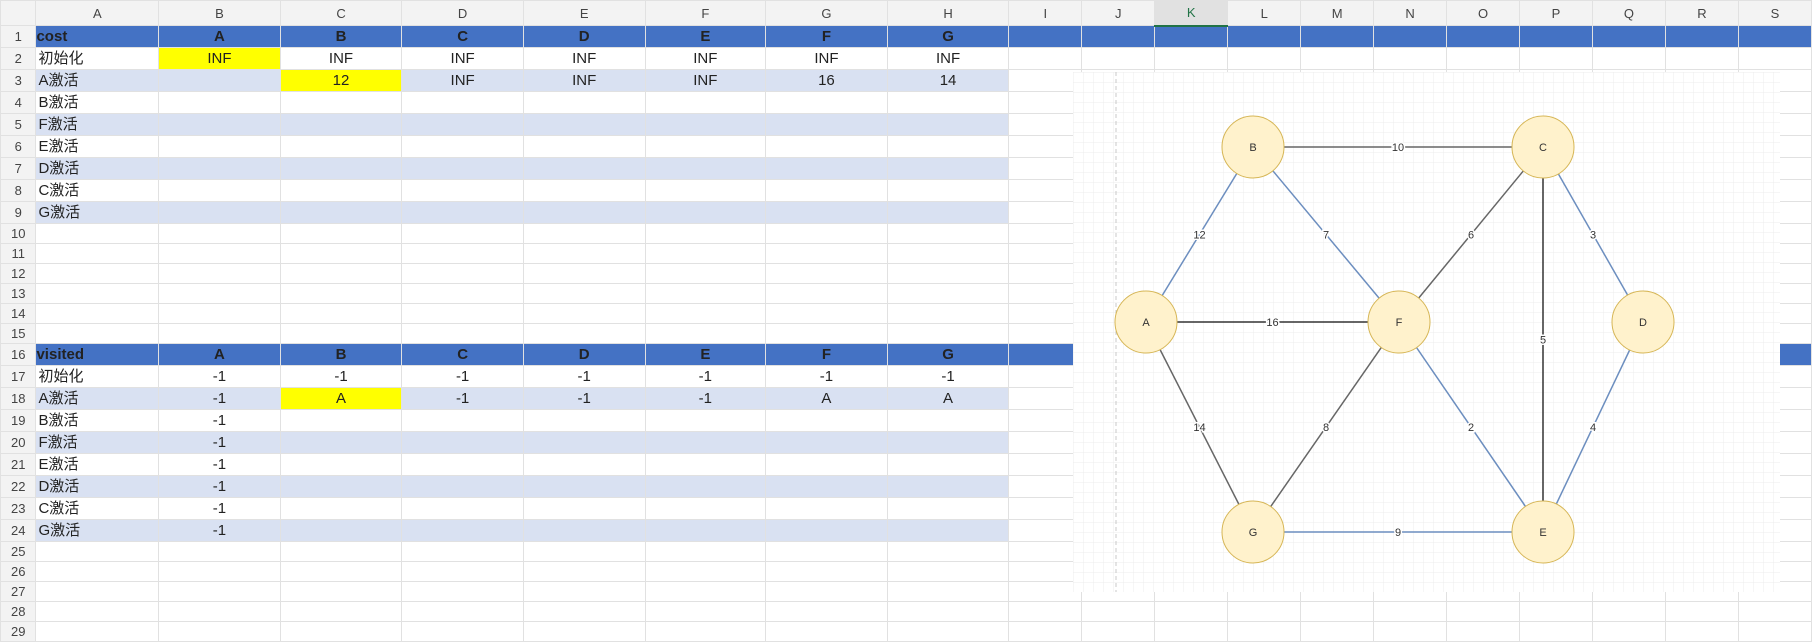  Describe the element at coordinates (705, 168) in the screenshot. I see `cell-f7` at that location.